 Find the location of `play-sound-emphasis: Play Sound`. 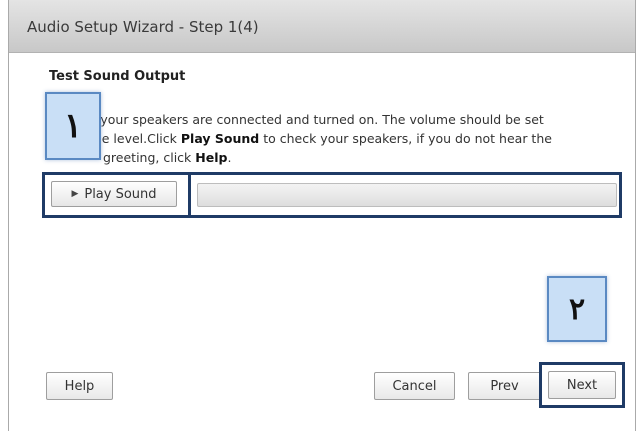

play-sound-emphasis: Play Sound is located at coordinates (220, 138).